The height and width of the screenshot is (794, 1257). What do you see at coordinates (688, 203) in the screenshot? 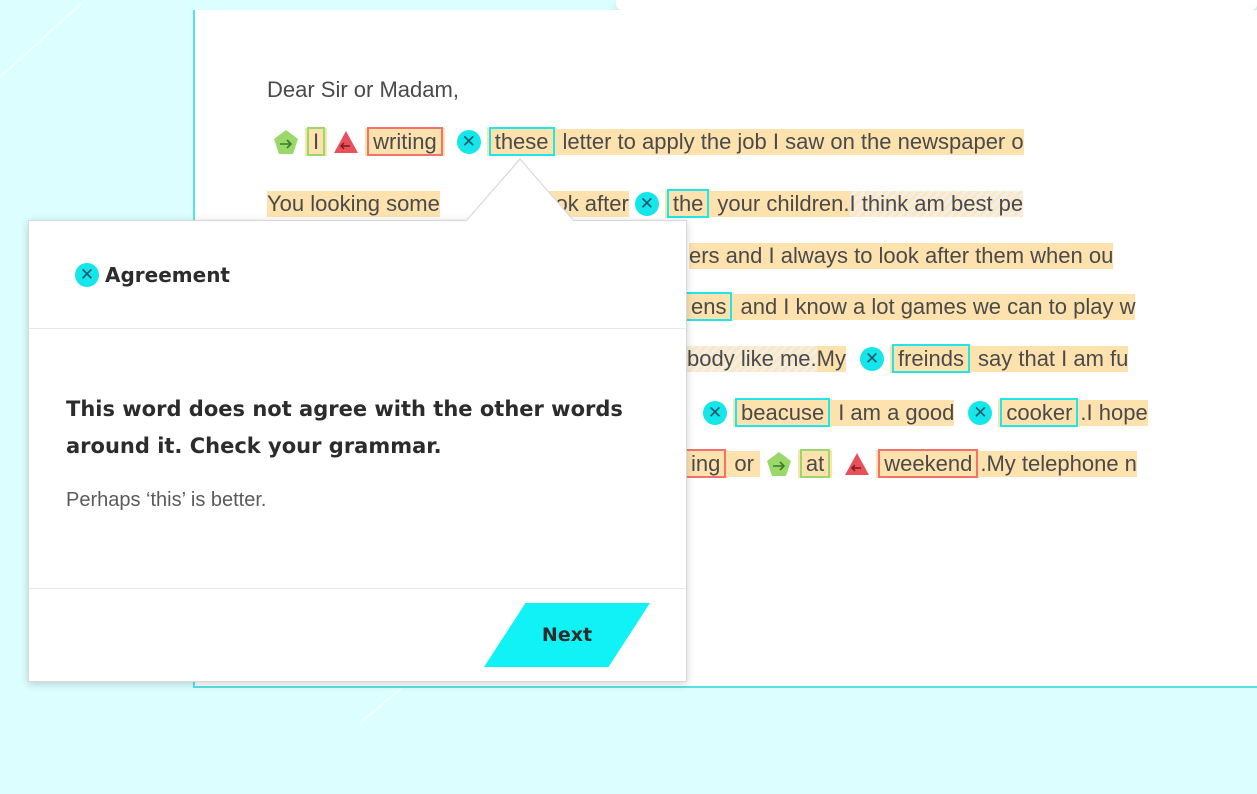
I see `error-word-agreement: the` at bounding box center [688, 203].